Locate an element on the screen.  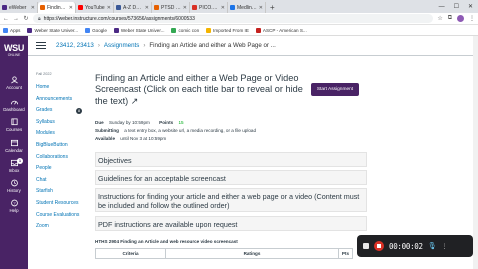
extensions-icon: ⧉ is located at coordinates (450, 18).